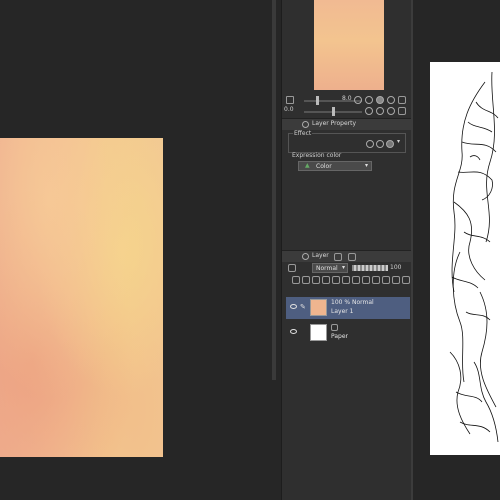 Image resolution: width=500 pixels, height=500 pixels. Describe the element at coordinates (305, 124) in the screenshot. I see `layer-property-icon` at that location.